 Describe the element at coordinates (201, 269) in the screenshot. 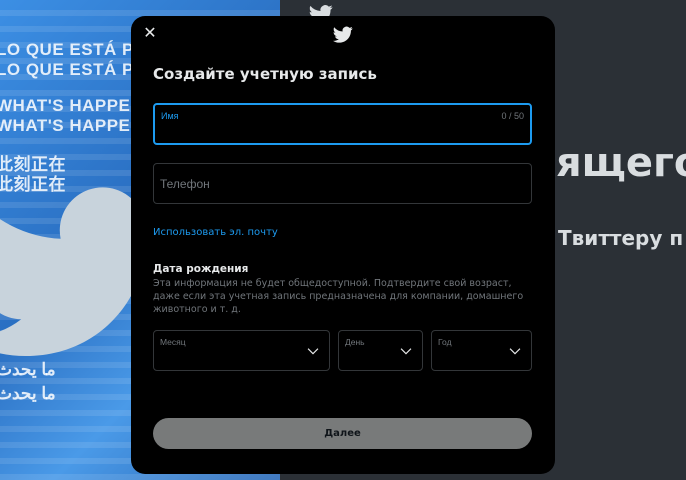

I see `dob-title: Дата рождения` at that location.